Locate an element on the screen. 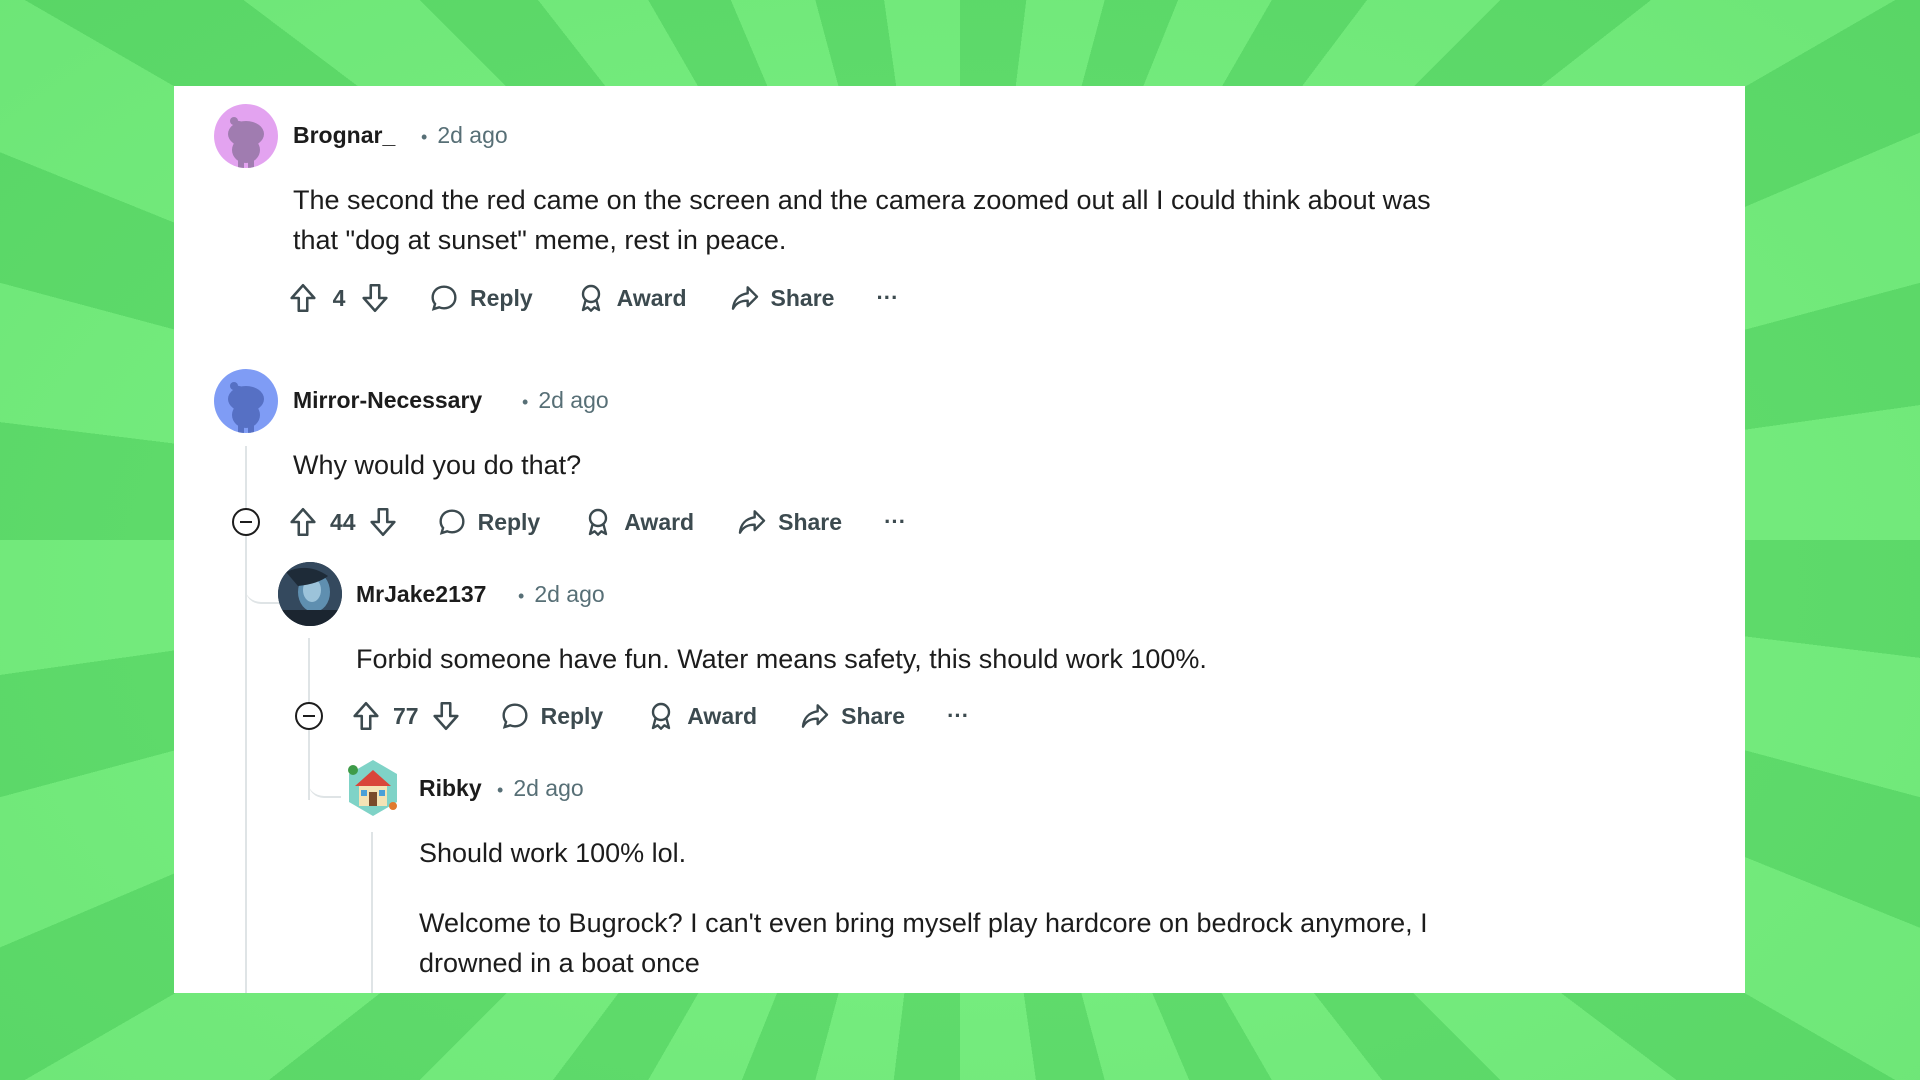  comment-actions: 77 Reply Award Share ··· is located at coordinates (664, 716).